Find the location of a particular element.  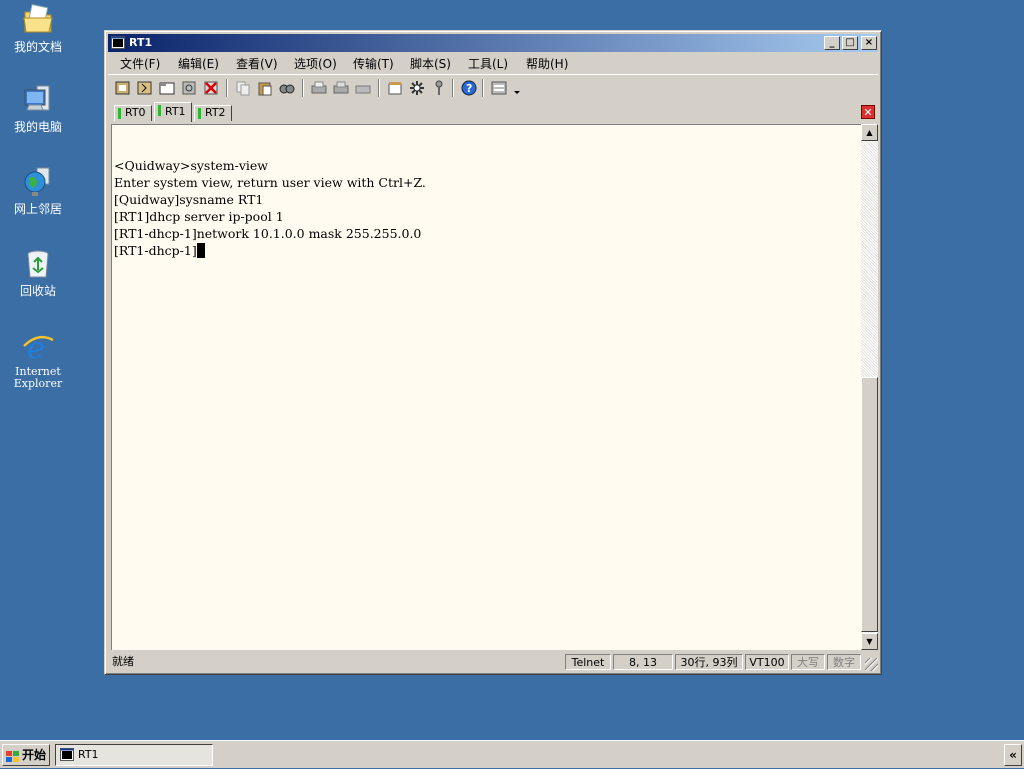

vertical-scrollbar: ▲ ▼ is located at coordinates (869, 387).